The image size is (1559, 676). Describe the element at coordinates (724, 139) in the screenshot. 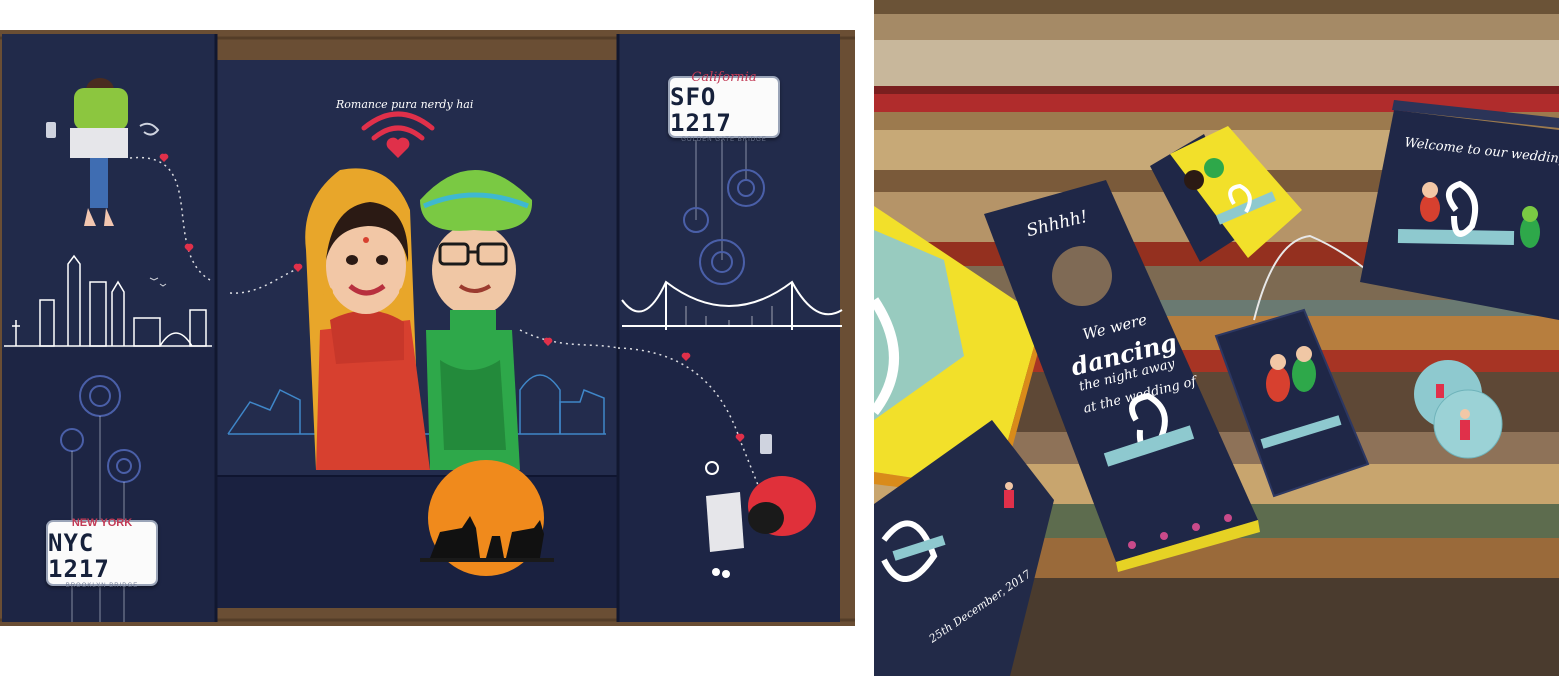

I see `plate-caption-text: GOLDEN GATE BRIDGE` at that location.